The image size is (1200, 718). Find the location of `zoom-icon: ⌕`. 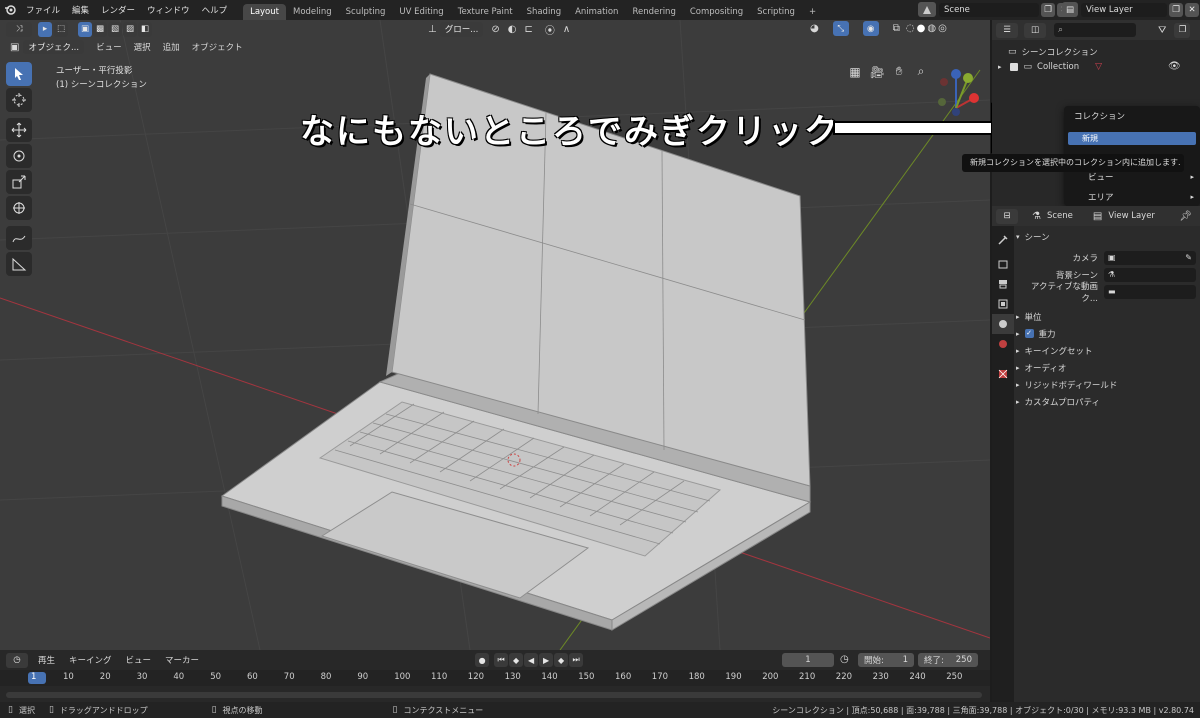

zoom-icon: ⌕ is located at coordinates (921, 71).